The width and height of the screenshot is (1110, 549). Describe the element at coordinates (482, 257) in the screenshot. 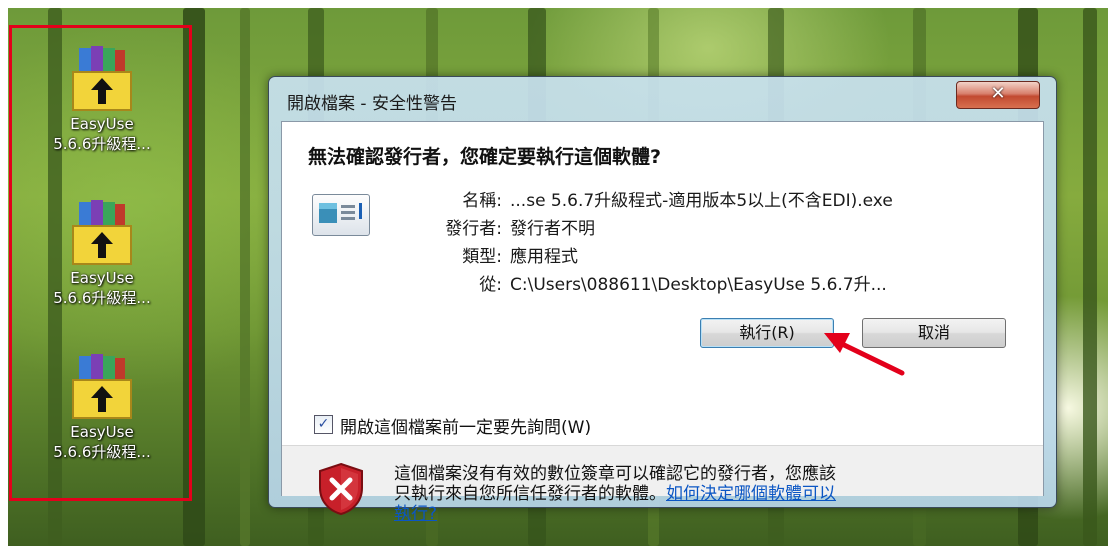

I see `type-key: 類型:` at that location.